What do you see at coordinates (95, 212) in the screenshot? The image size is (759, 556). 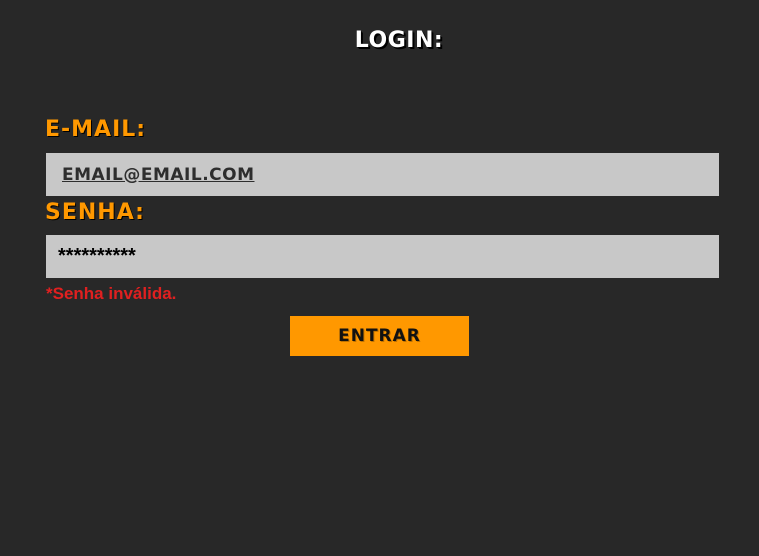 I see `password-label: SENHA:` at bounding box center [95, 212].